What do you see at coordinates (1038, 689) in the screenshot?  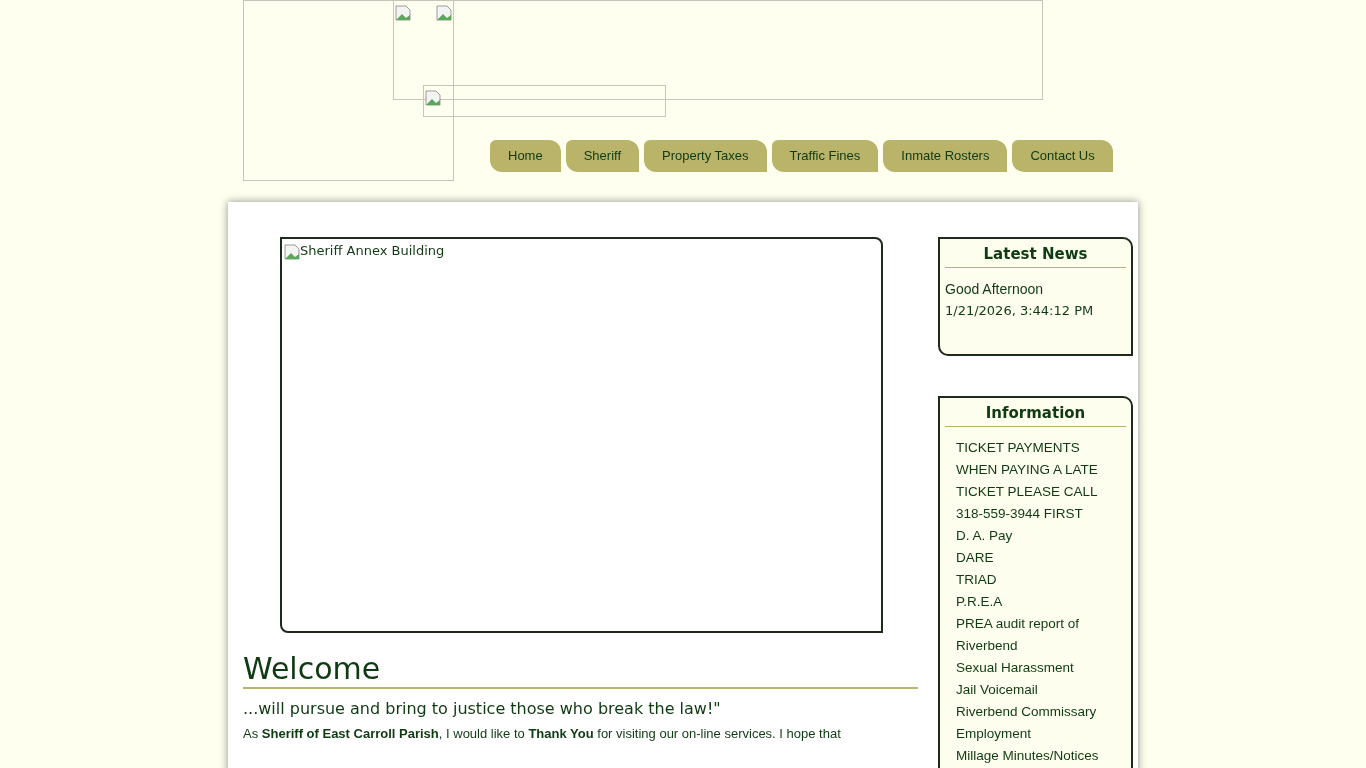 I see `info-link: Jail Voicemail` at bounding box center [1038, 689].